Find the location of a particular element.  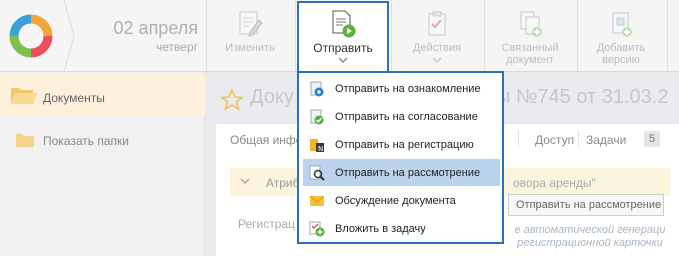

check-badge-icon is located at coordinates (317, 117).